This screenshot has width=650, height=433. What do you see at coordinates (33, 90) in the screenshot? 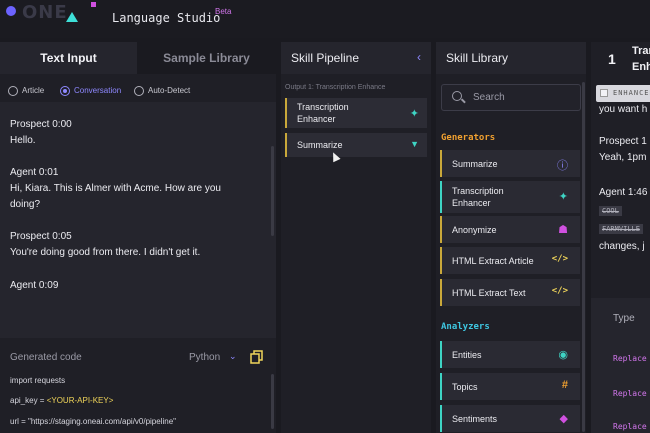
I see `radio-label: Article` at bounding box center [33, 90].